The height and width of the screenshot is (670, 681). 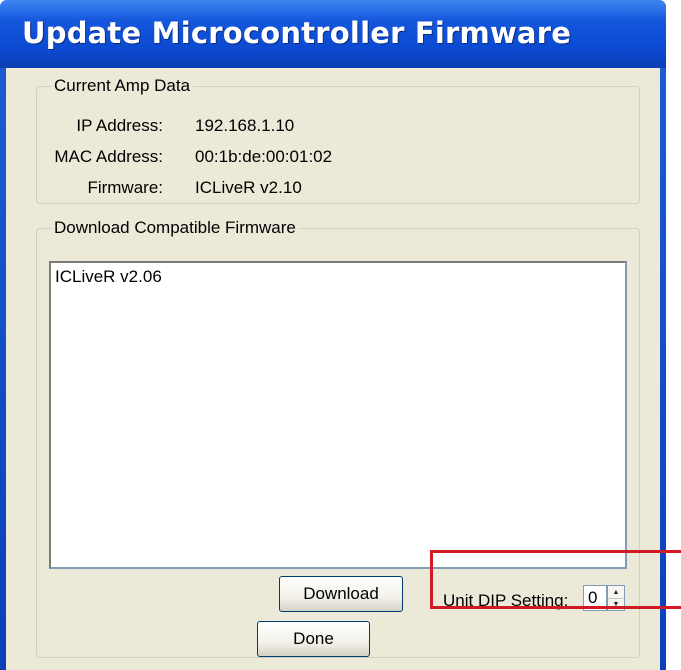 What do you see at coordinates (108, 156) in the screenshot?
I see `mac-address-label: MAC Address:` at bounding box center [108, 156].